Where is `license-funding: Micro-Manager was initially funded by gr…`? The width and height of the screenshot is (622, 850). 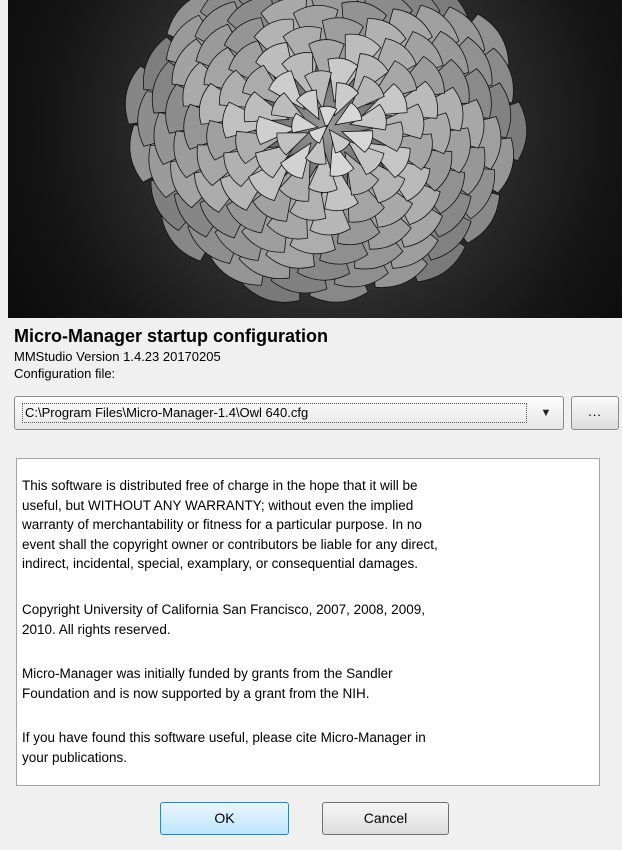
license-funding: Micro-Manager was initially funded by gr… is located at coordinates (207, 683).